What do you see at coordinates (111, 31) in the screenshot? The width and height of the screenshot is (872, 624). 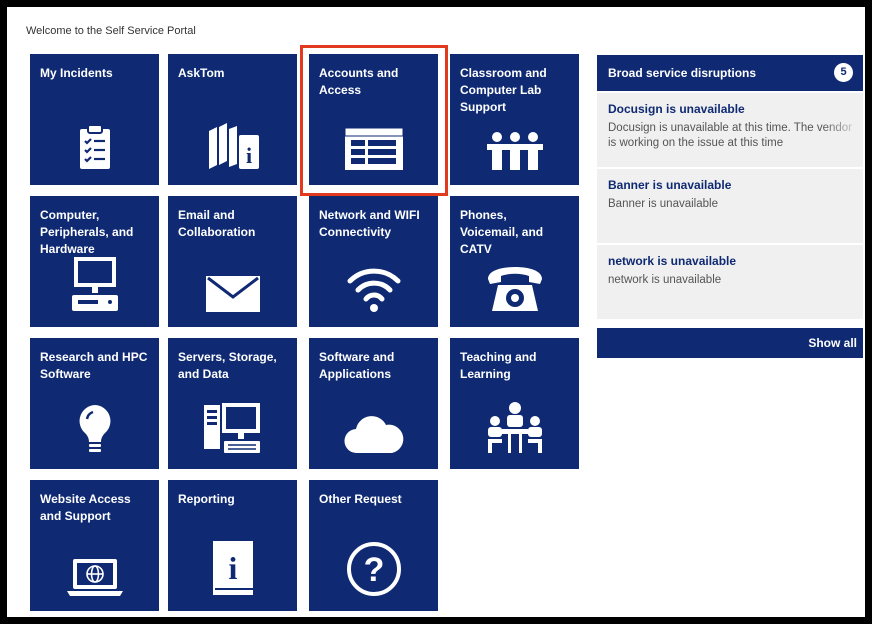 I see `page-title: Welcome to the Self Service Portal` at bounding box center [111, 31].